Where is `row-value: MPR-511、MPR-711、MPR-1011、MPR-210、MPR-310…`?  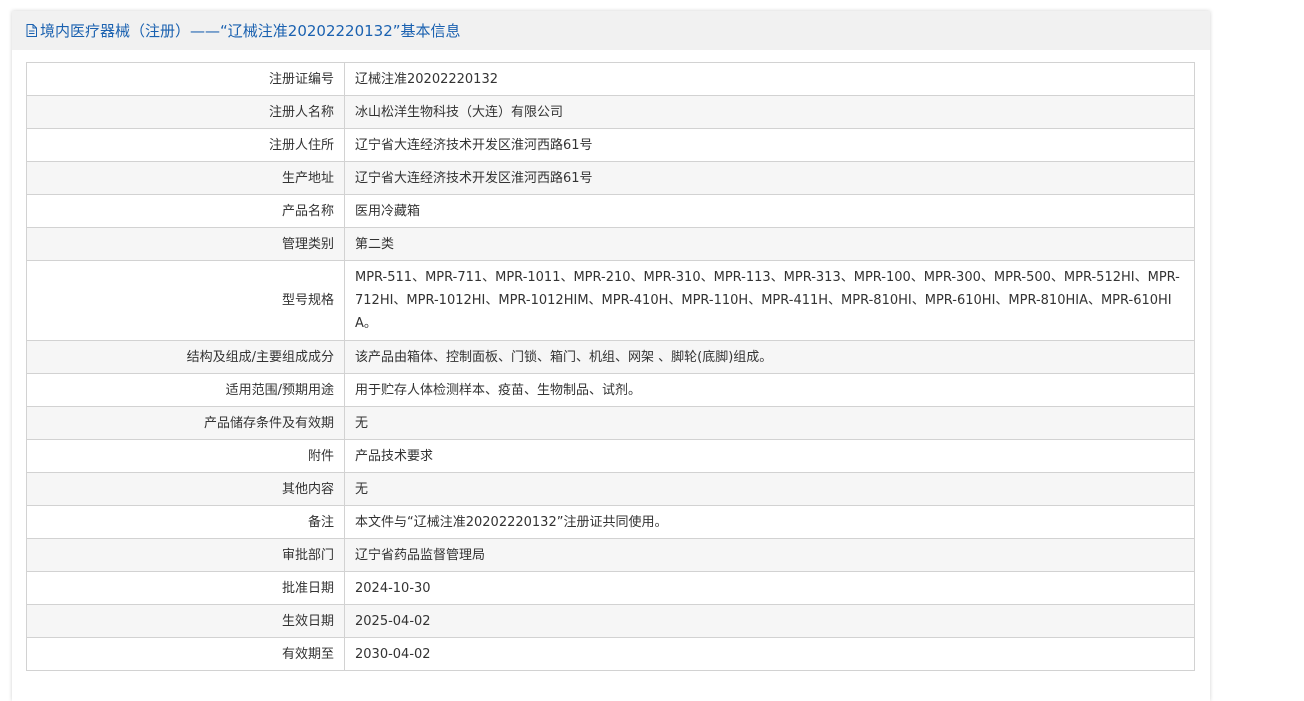 row-value: MPR-511、MPR-711、MPR-1011、MPR-210、MPR-310… is located at coordinates (769, 300).